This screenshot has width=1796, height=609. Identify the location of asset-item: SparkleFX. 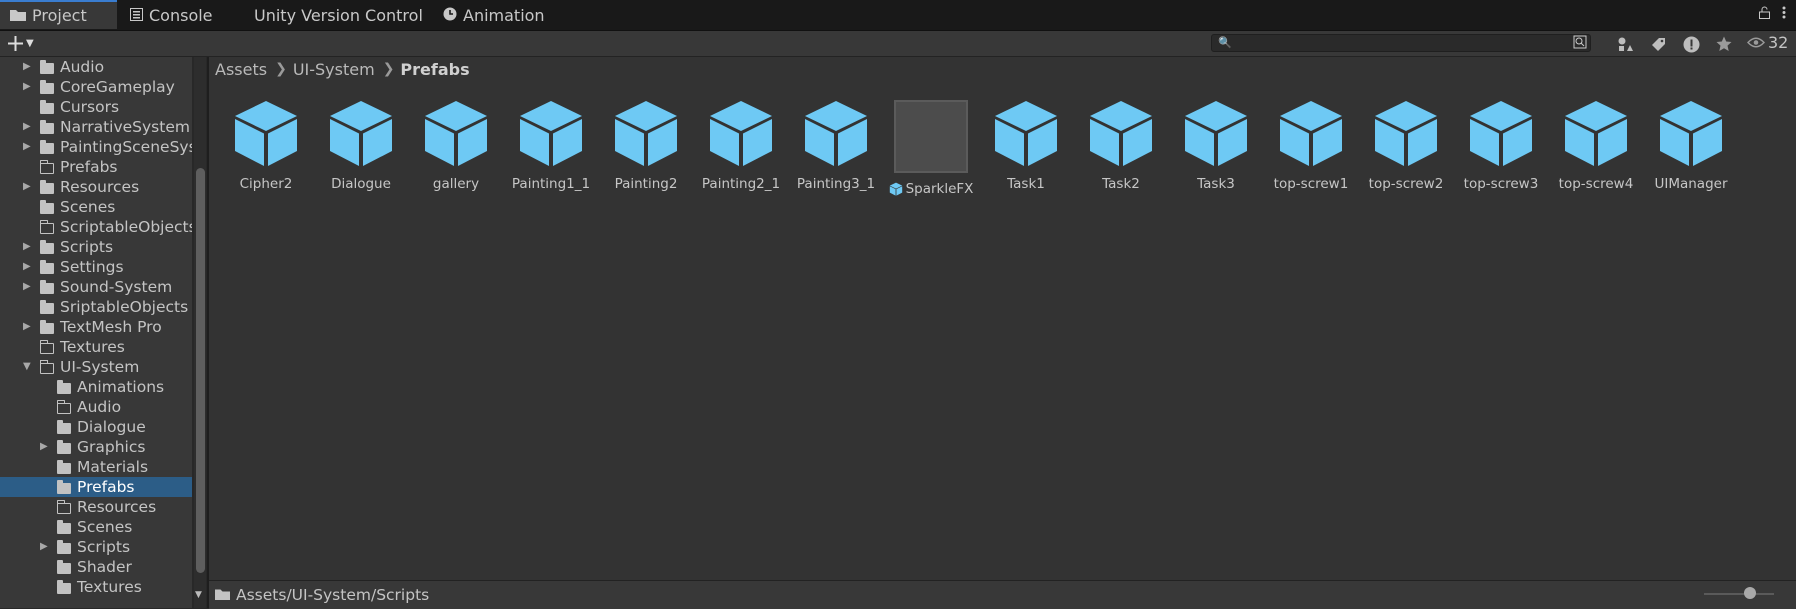
(931, 148).